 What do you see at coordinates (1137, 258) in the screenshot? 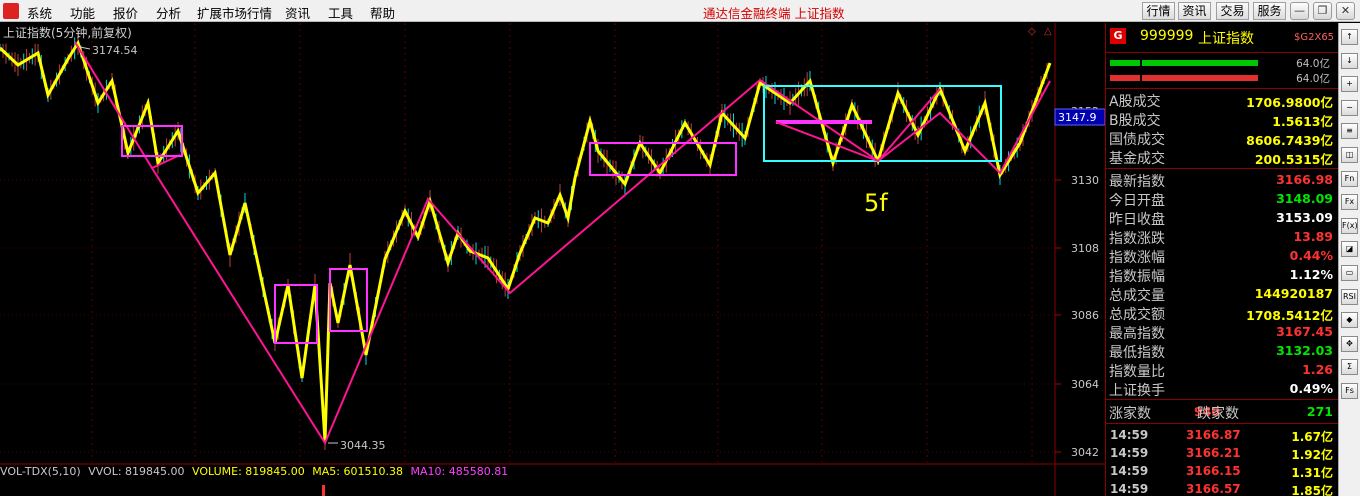
I see `stat-label: 指数涨幅` at bounding box center [1137, 258].